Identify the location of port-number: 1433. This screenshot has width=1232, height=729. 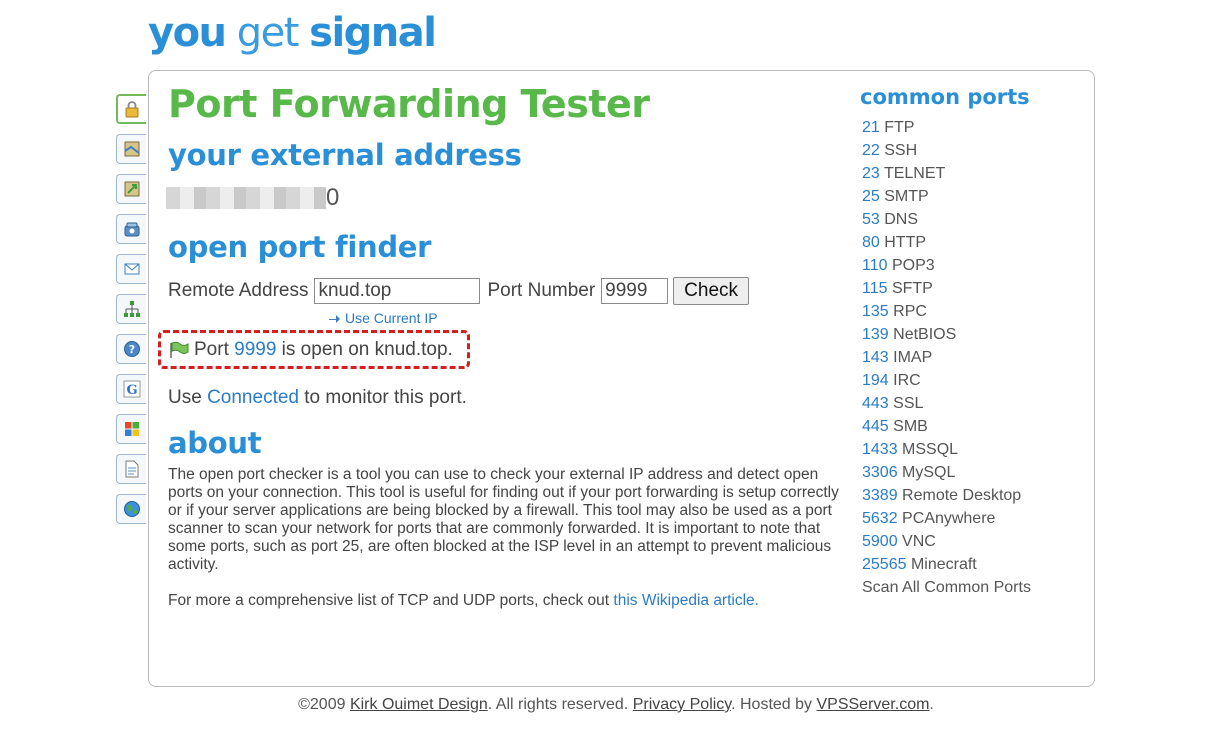
(880, 449).